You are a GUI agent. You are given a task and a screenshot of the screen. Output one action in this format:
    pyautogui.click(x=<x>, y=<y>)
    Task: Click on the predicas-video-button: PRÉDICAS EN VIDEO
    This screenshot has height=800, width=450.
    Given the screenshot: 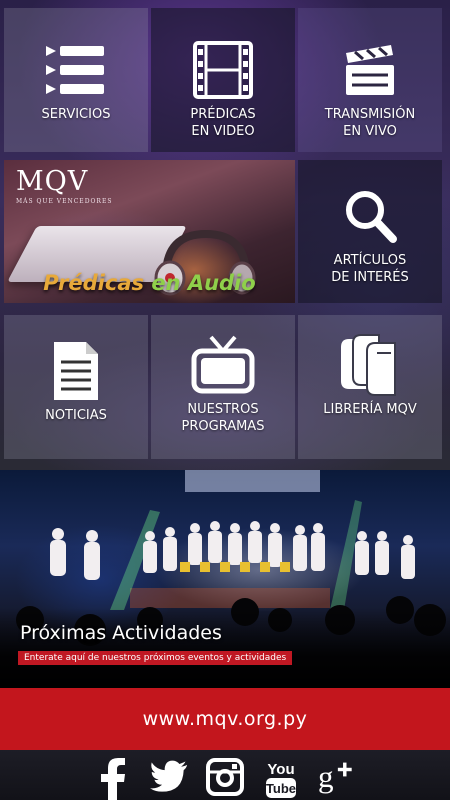 What is the action you would take?
    pyautogui.click(x=223, y=80)
    